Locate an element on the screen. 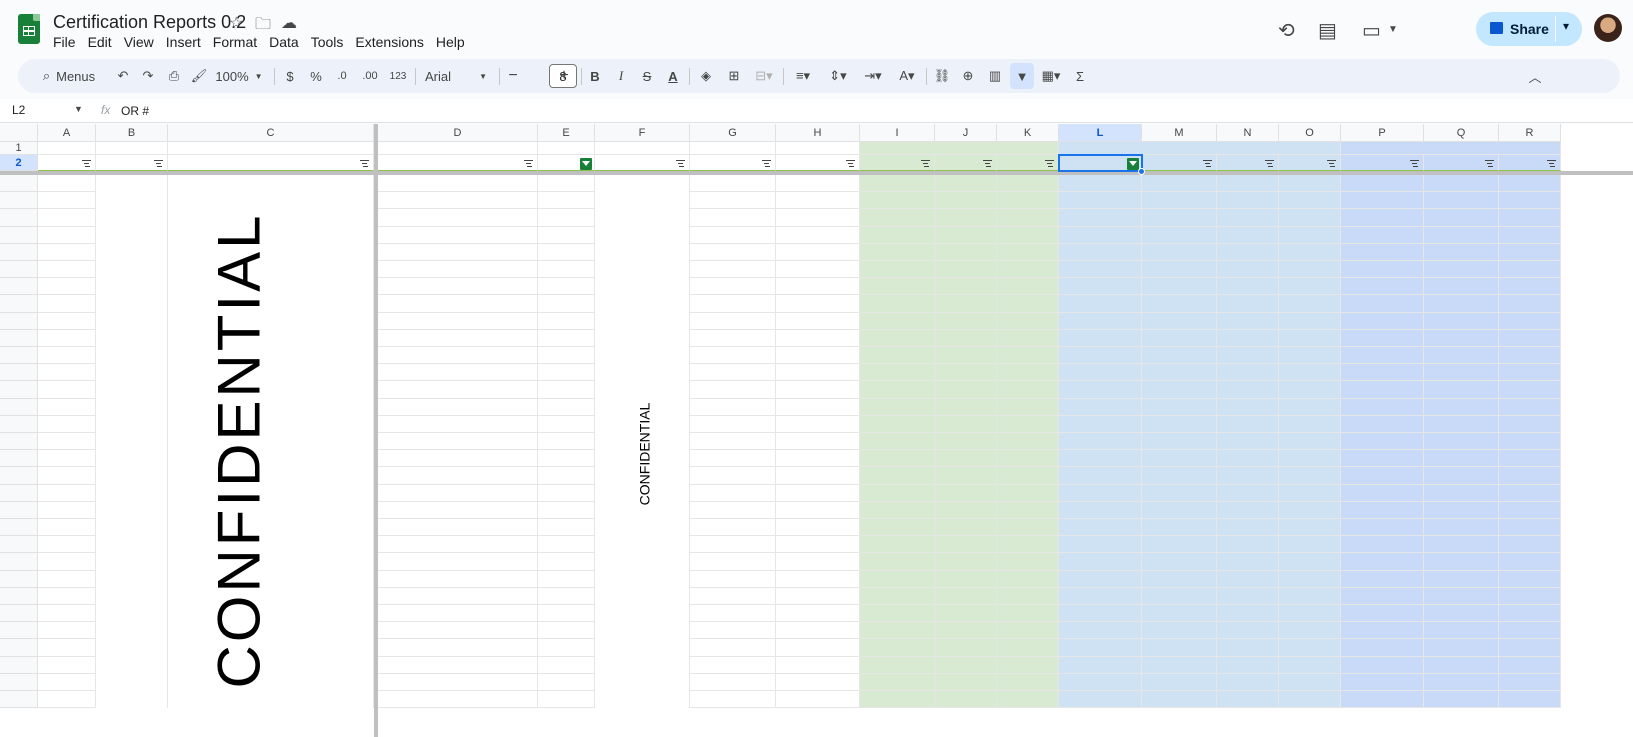 The width and height of the screenshot is (1633, 737). column-label-final-result is located at coordinates (818, 163).